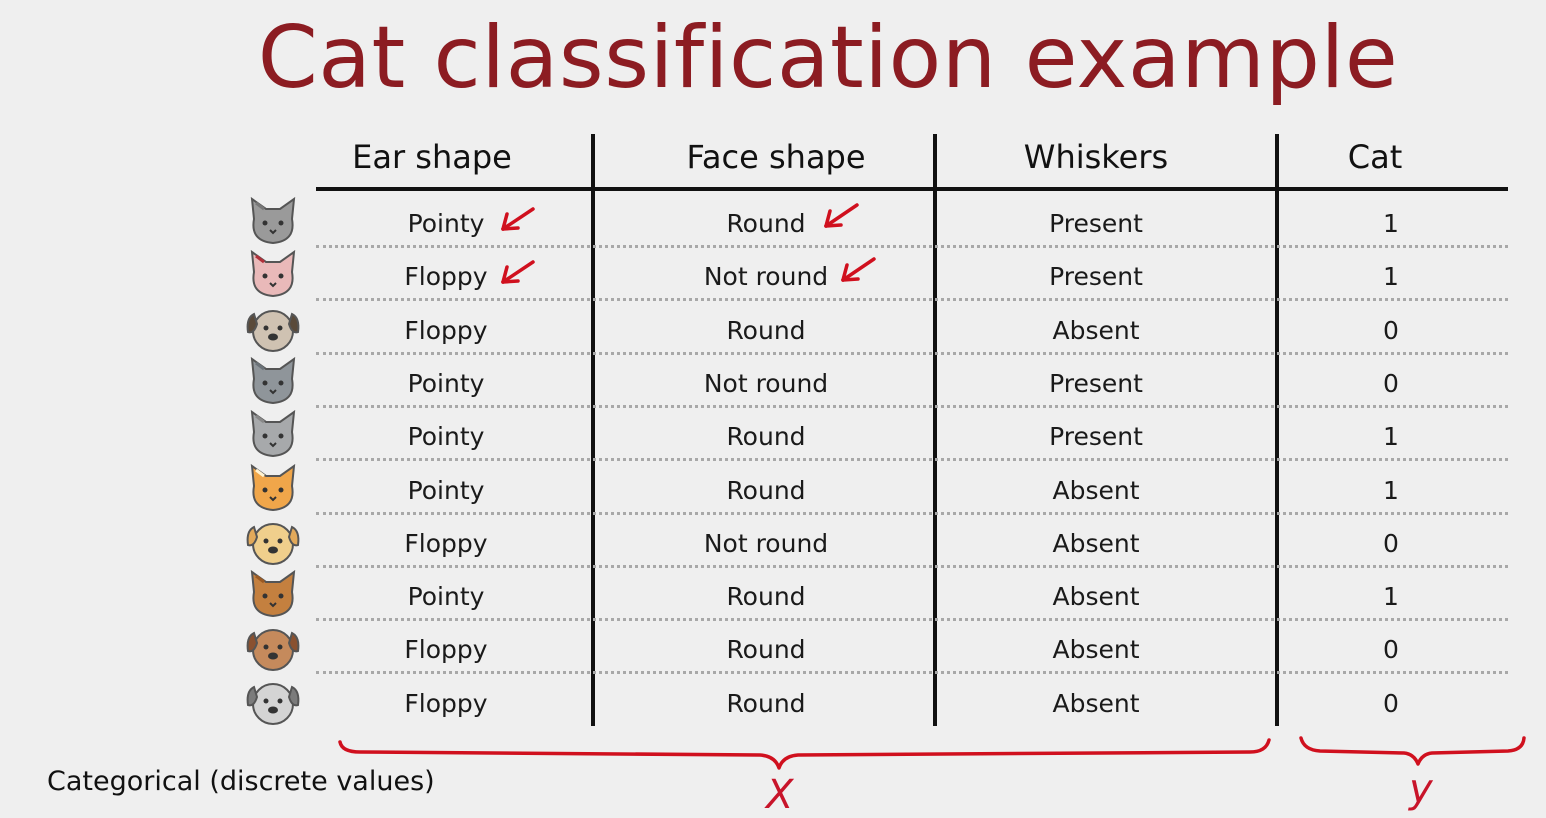 Image resolution: width=1546 pixels, height=818 pixels. I want to click on features-label: X, so click(780, 795).